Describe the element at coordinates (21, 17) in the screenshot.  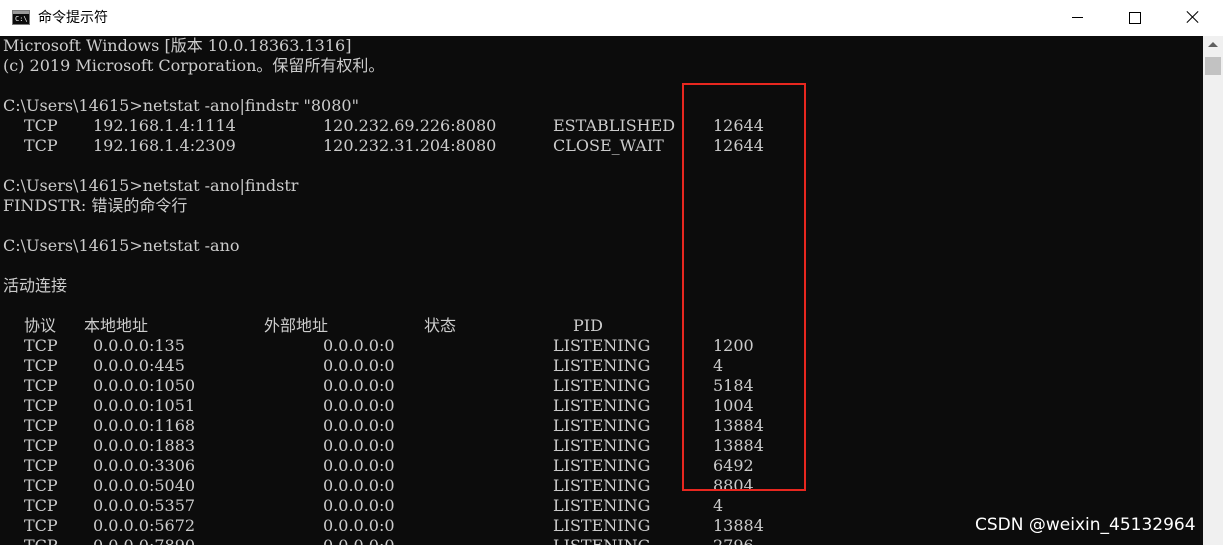
I see `cmd-icon: C:\` at that location.